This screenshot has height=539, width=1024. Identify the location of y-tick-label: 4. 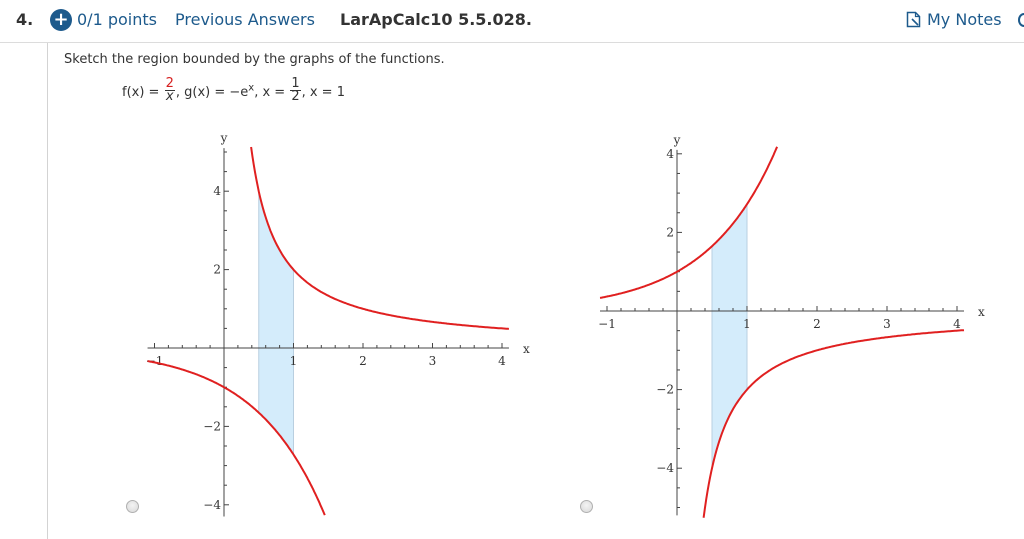
(670, 154).